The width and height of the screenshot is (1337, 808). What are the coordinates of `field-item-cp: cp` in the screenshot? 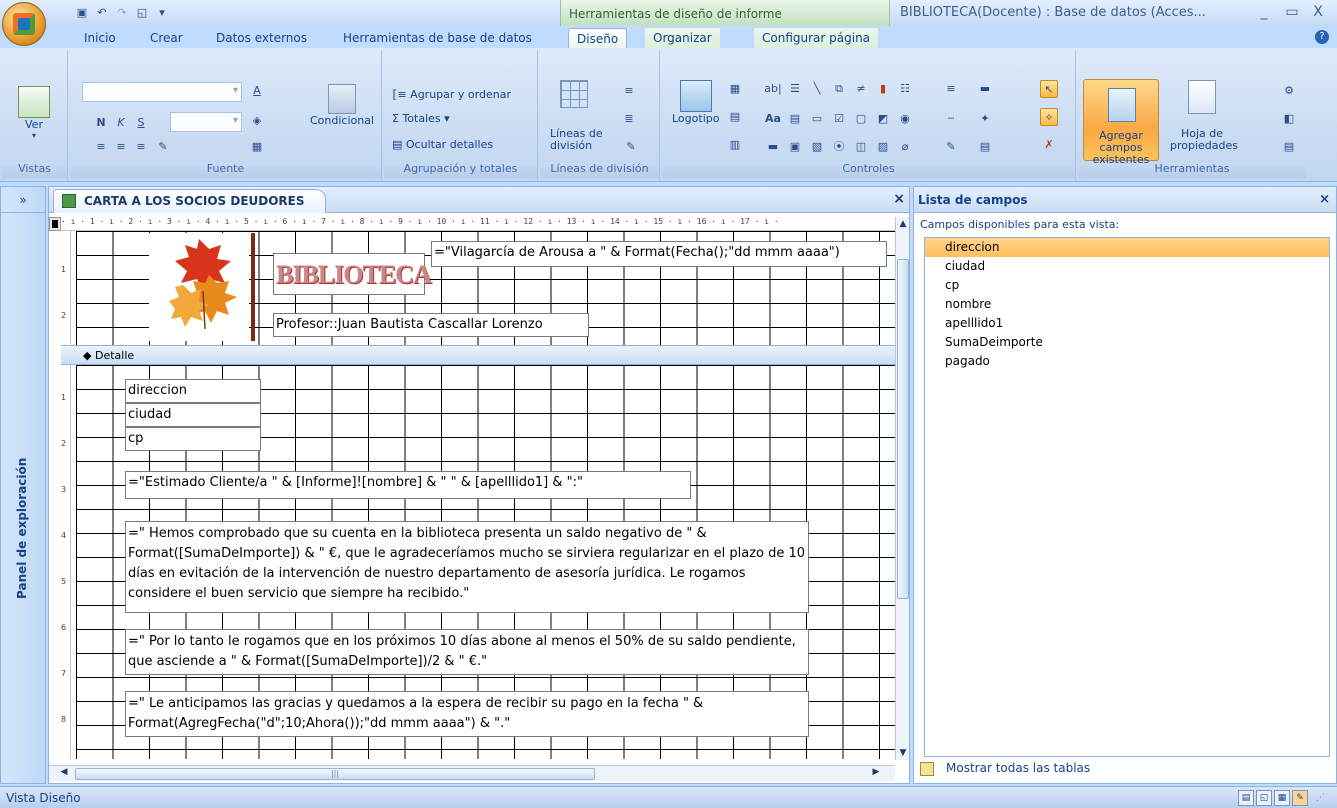 It's located at (1127, 285).